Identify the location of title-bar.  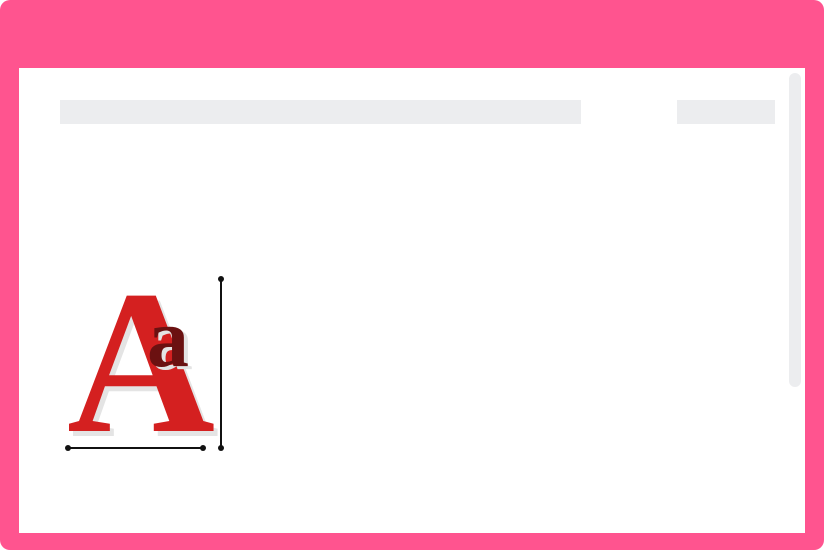
(412, 34).